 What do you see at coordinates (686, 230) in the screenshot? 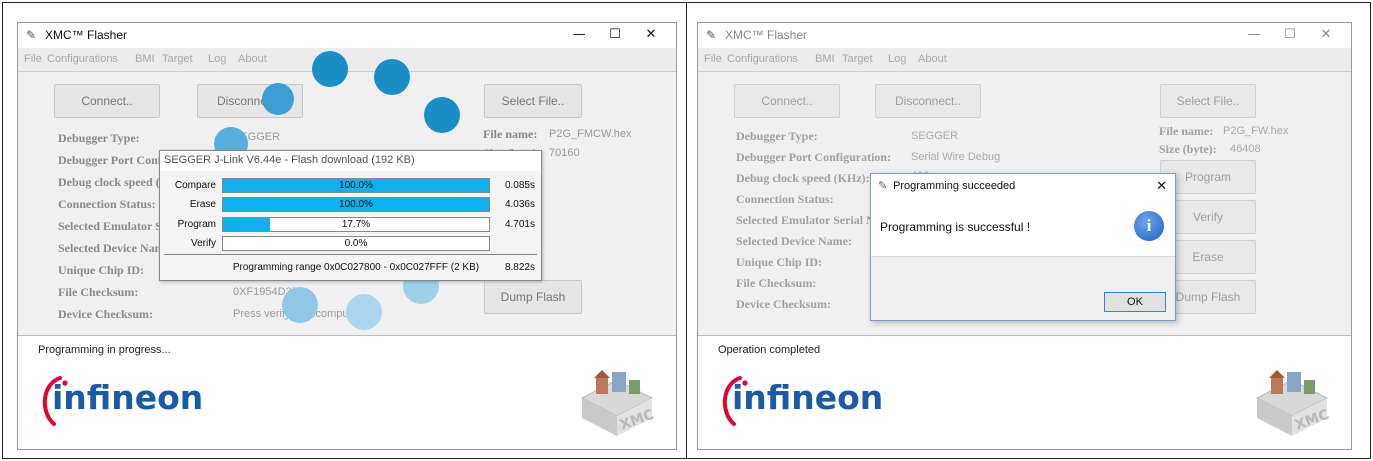
I see `panel-divider` at bounding box center [686, 230].